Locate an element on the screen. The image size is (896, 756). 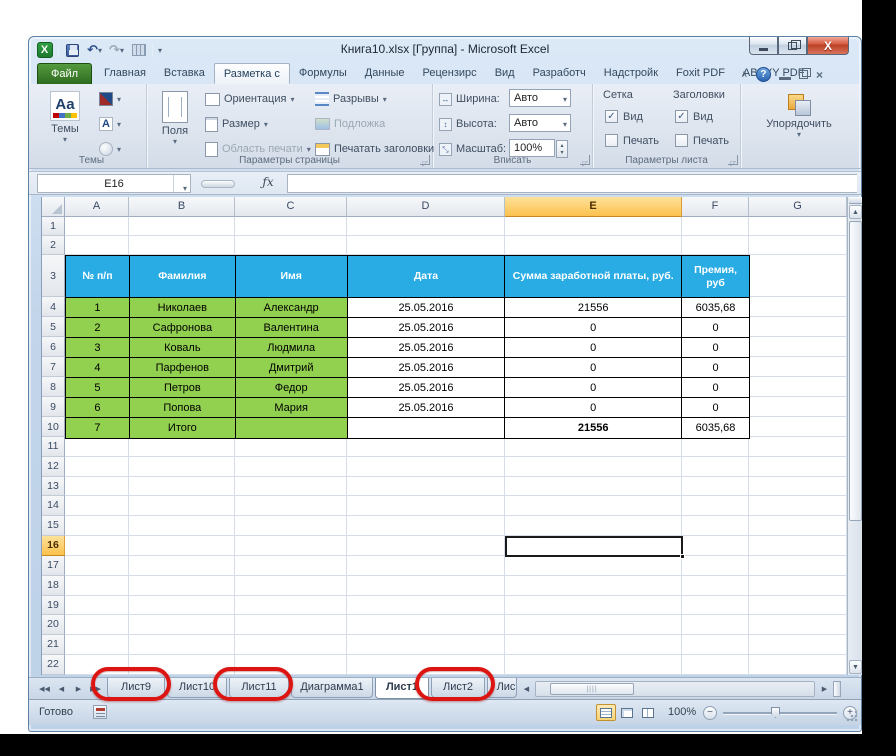
column-header-G: G is located at coordinates (798, 207).